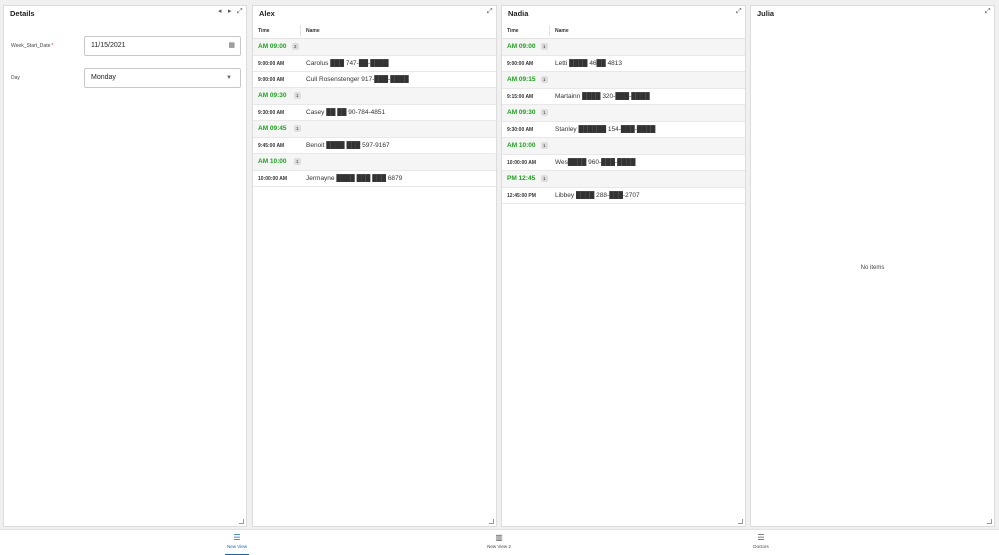  I want to click on table-row: 9:00:00 AM Carolus ███ 747-██-████, so click(374, 64).